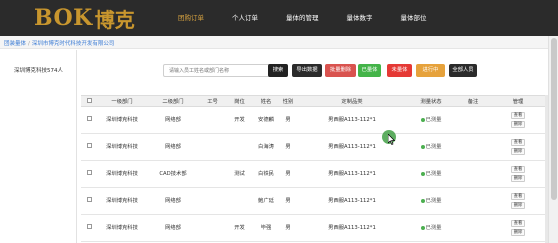 The width and height of the screenshot is (558, 243). Describe the element at coordinates (313, 101) in the screenshot. I see `table-header: 一级部门 二级部门 工号 岗位 姓名 性别 定制品类 测量状态 备注 管理` at that location.